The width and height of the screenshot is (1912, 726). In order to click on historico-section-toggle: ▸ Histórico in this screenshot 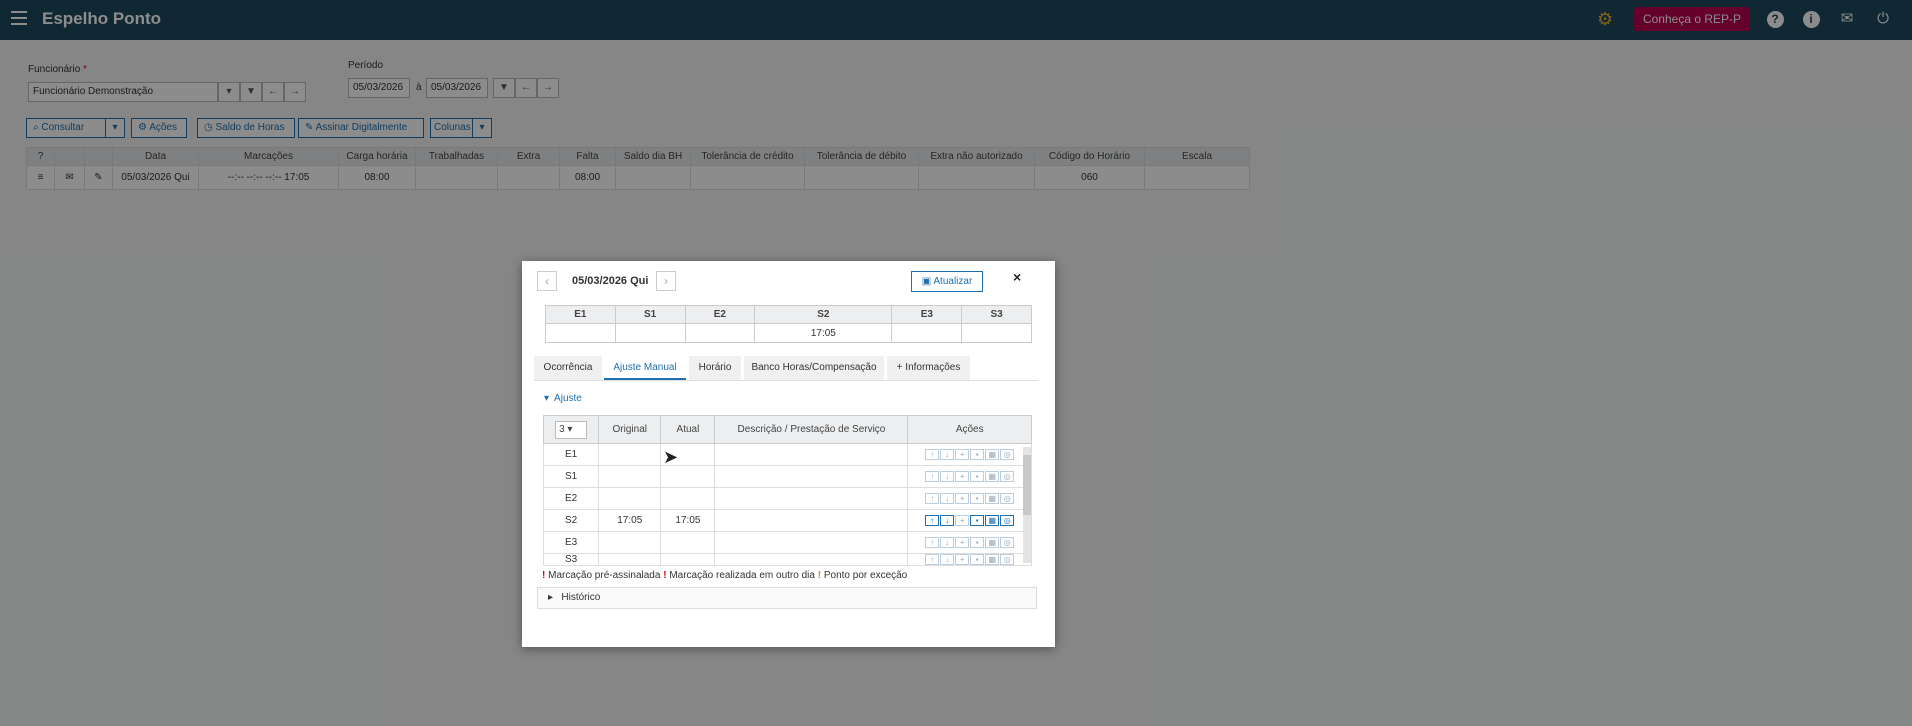, I will do `click(787, 598)`.